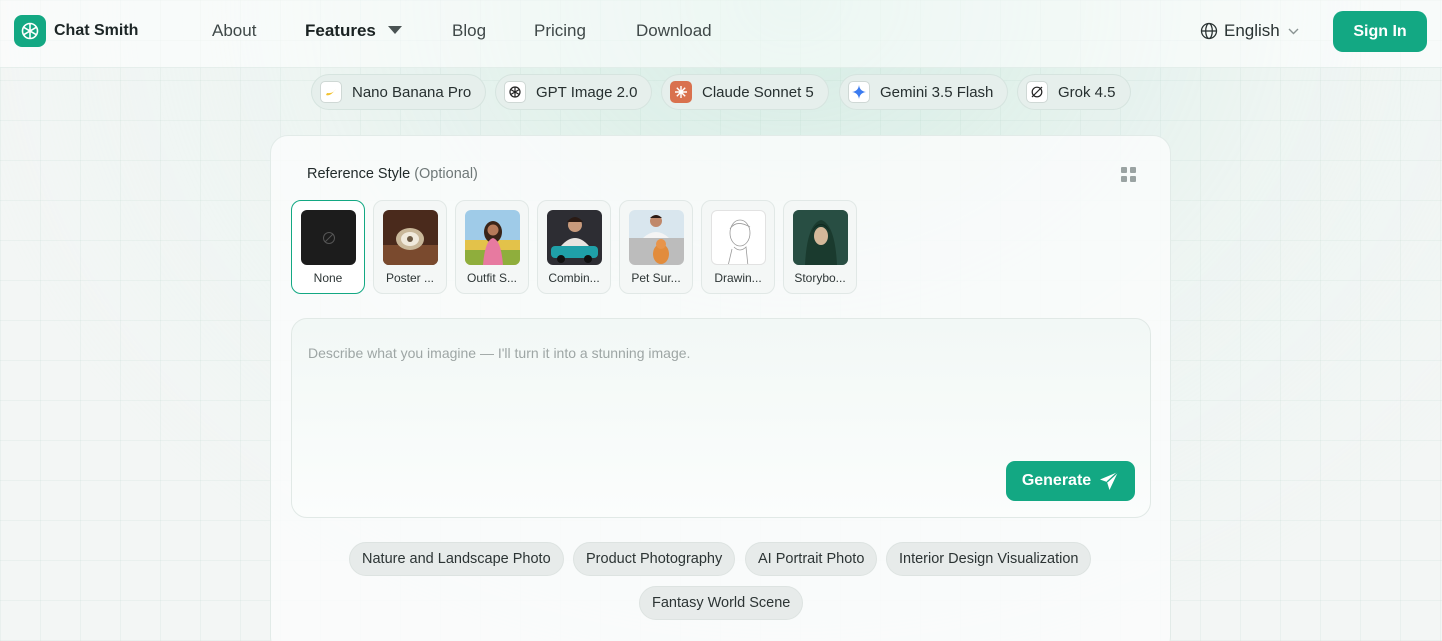  I want to click on style-option-none: None, so click(328, 247).